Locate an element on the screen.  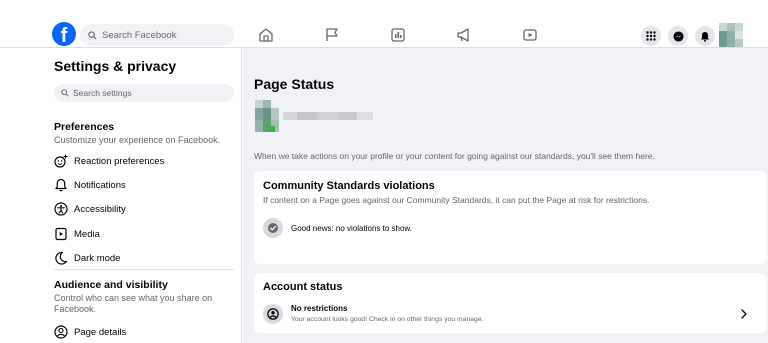
settings-search-input: Search settings is located at coordinates (144, 93).